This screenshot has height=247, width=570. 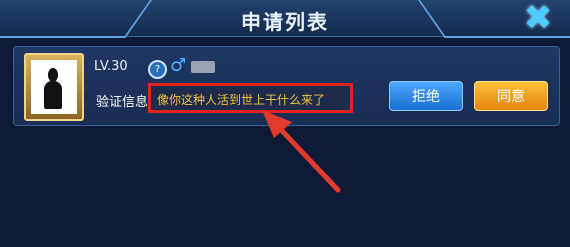 What do you see at coordinates (111, 66) in the screenshot?
I see `player-level: LV.30` at bounding box center [111, 66].